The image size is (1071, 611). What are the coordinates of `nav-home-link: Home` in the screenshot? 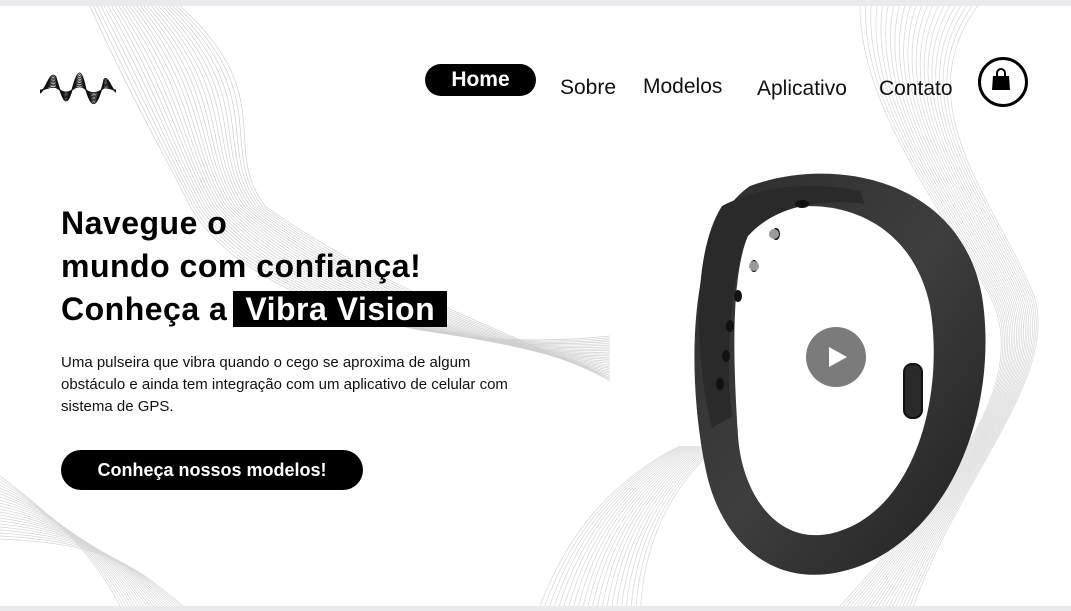 It's located at (480, 80).